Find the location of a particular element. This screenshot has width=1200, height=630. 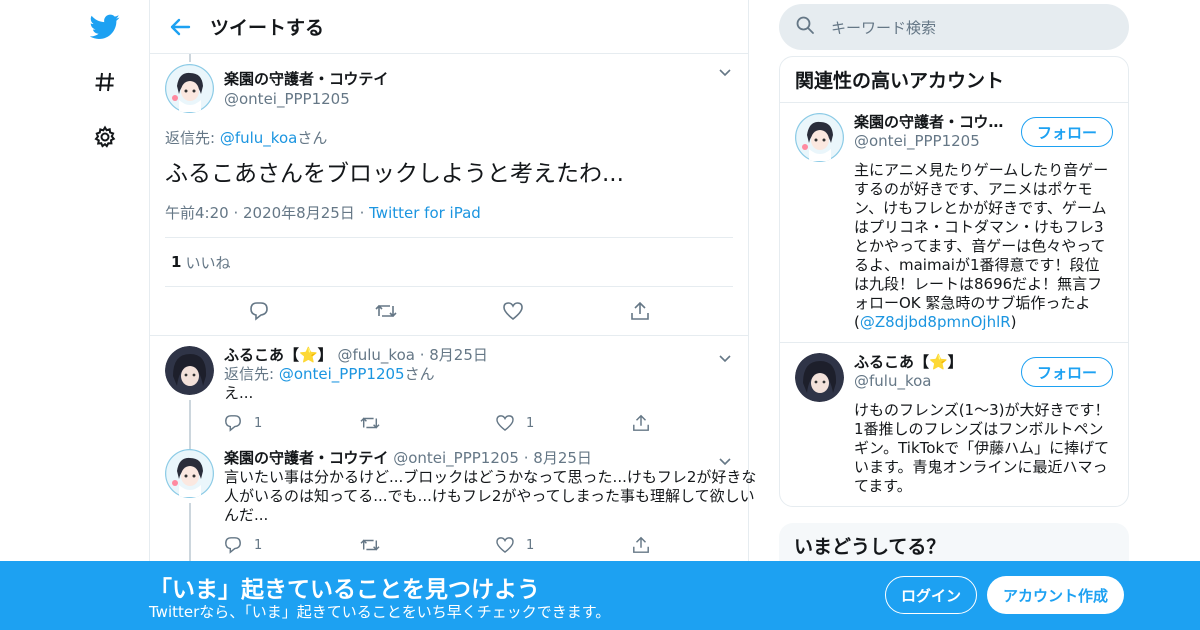

author-name: ふるこあ【⭐】 is located at coordinates (278, 355).